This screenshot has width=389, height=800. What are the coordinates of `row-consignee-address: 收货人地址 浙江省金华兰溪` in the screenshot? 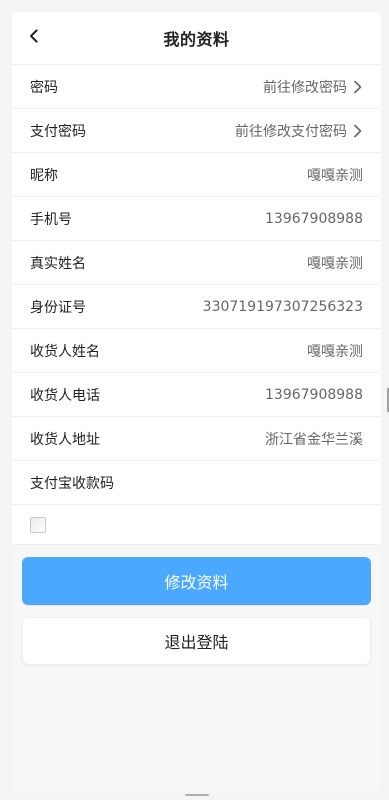 It's located at (196, 439).